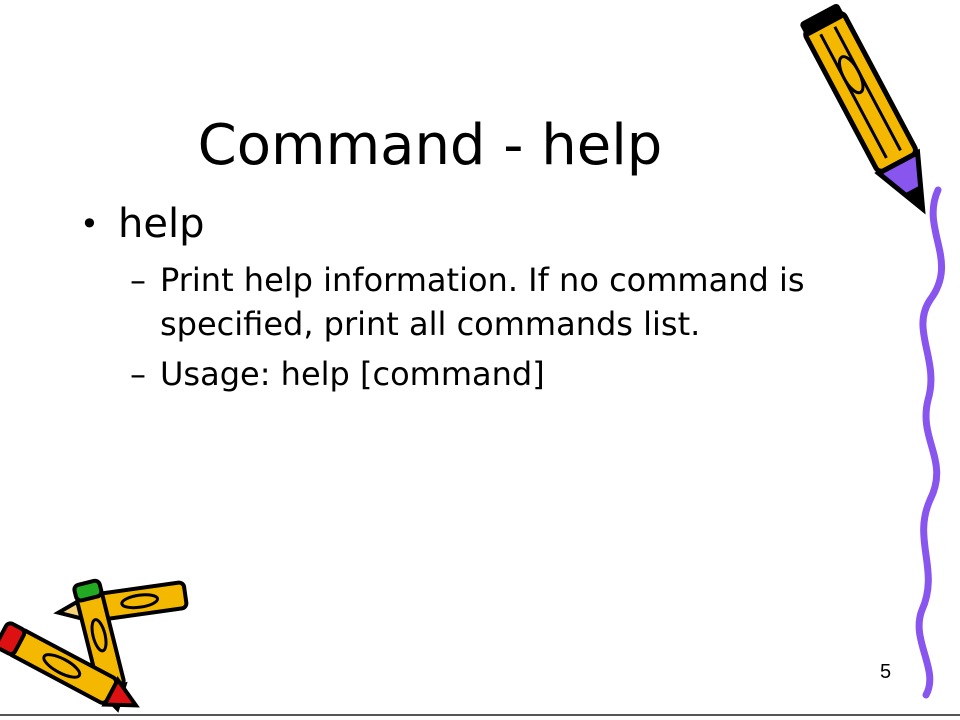  Describe the element at coordinates (352, 374) in the screenshot. I see `sub-bullet-text: Usage: help [command]` at that location.